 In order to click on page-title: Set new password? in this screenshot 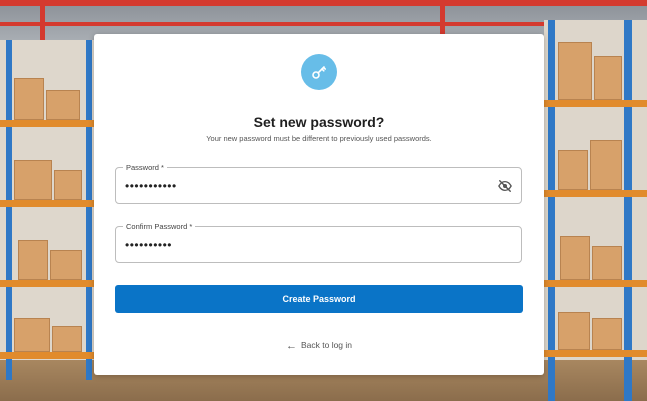, I will do `click(319, 122)`.